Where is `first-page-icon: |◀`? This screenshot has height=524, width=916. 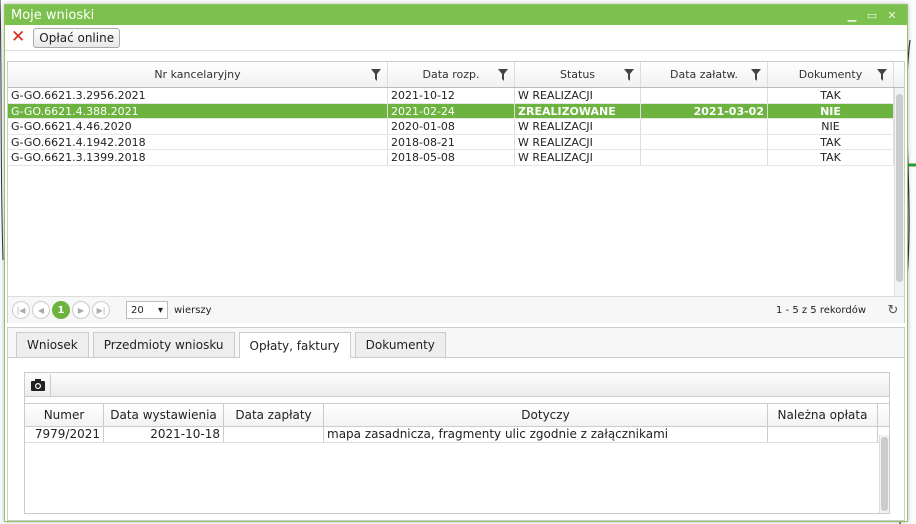 first-page-icon: |◀ is located at coordinates (21, 310).